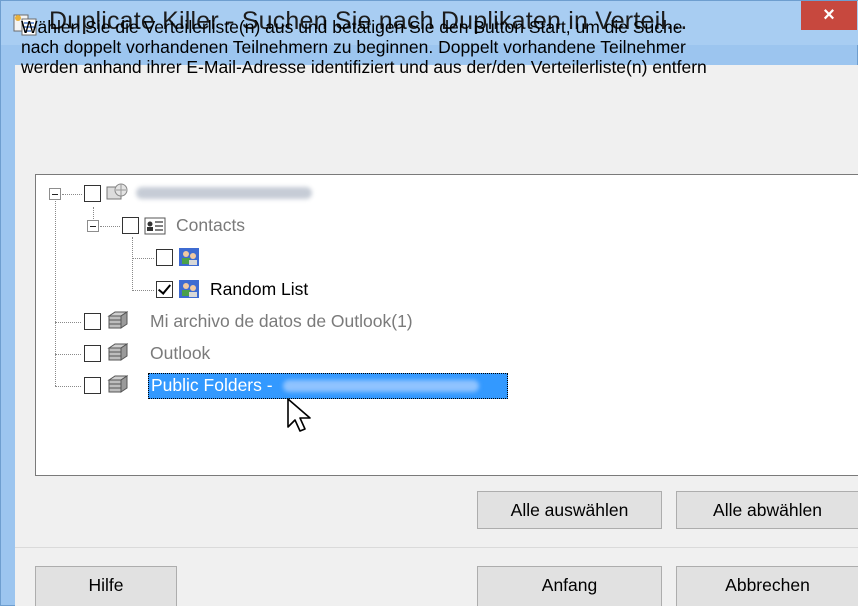 The width and height of the screenshot is (858, 606). Describe the element at coordinates (180, 353) in the screenshot. I see `outlook-label: Outlook` at that location.